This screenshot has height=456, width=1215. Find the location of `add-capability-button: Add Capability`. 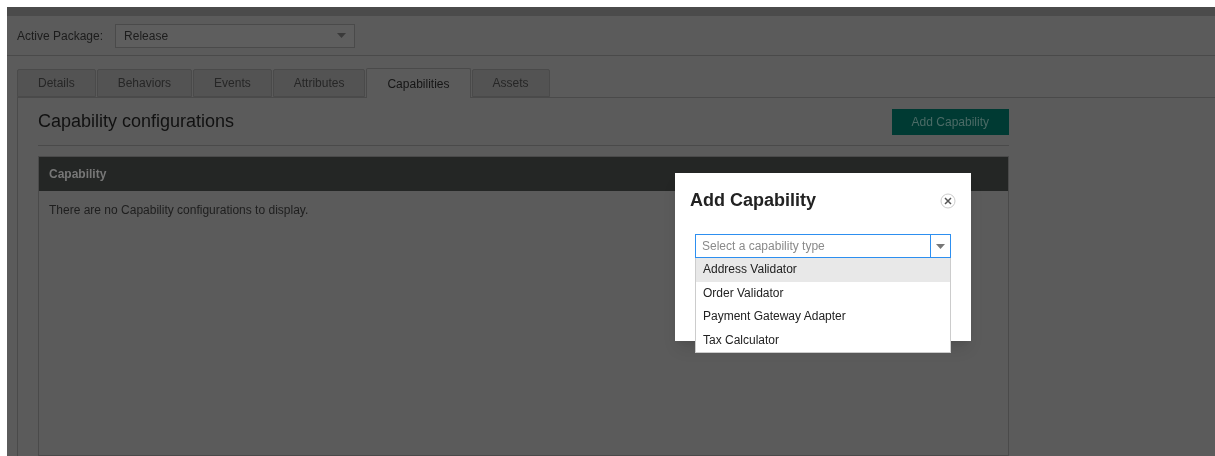

add-capability-button: Add Capability is located at coordinates (950, 121).